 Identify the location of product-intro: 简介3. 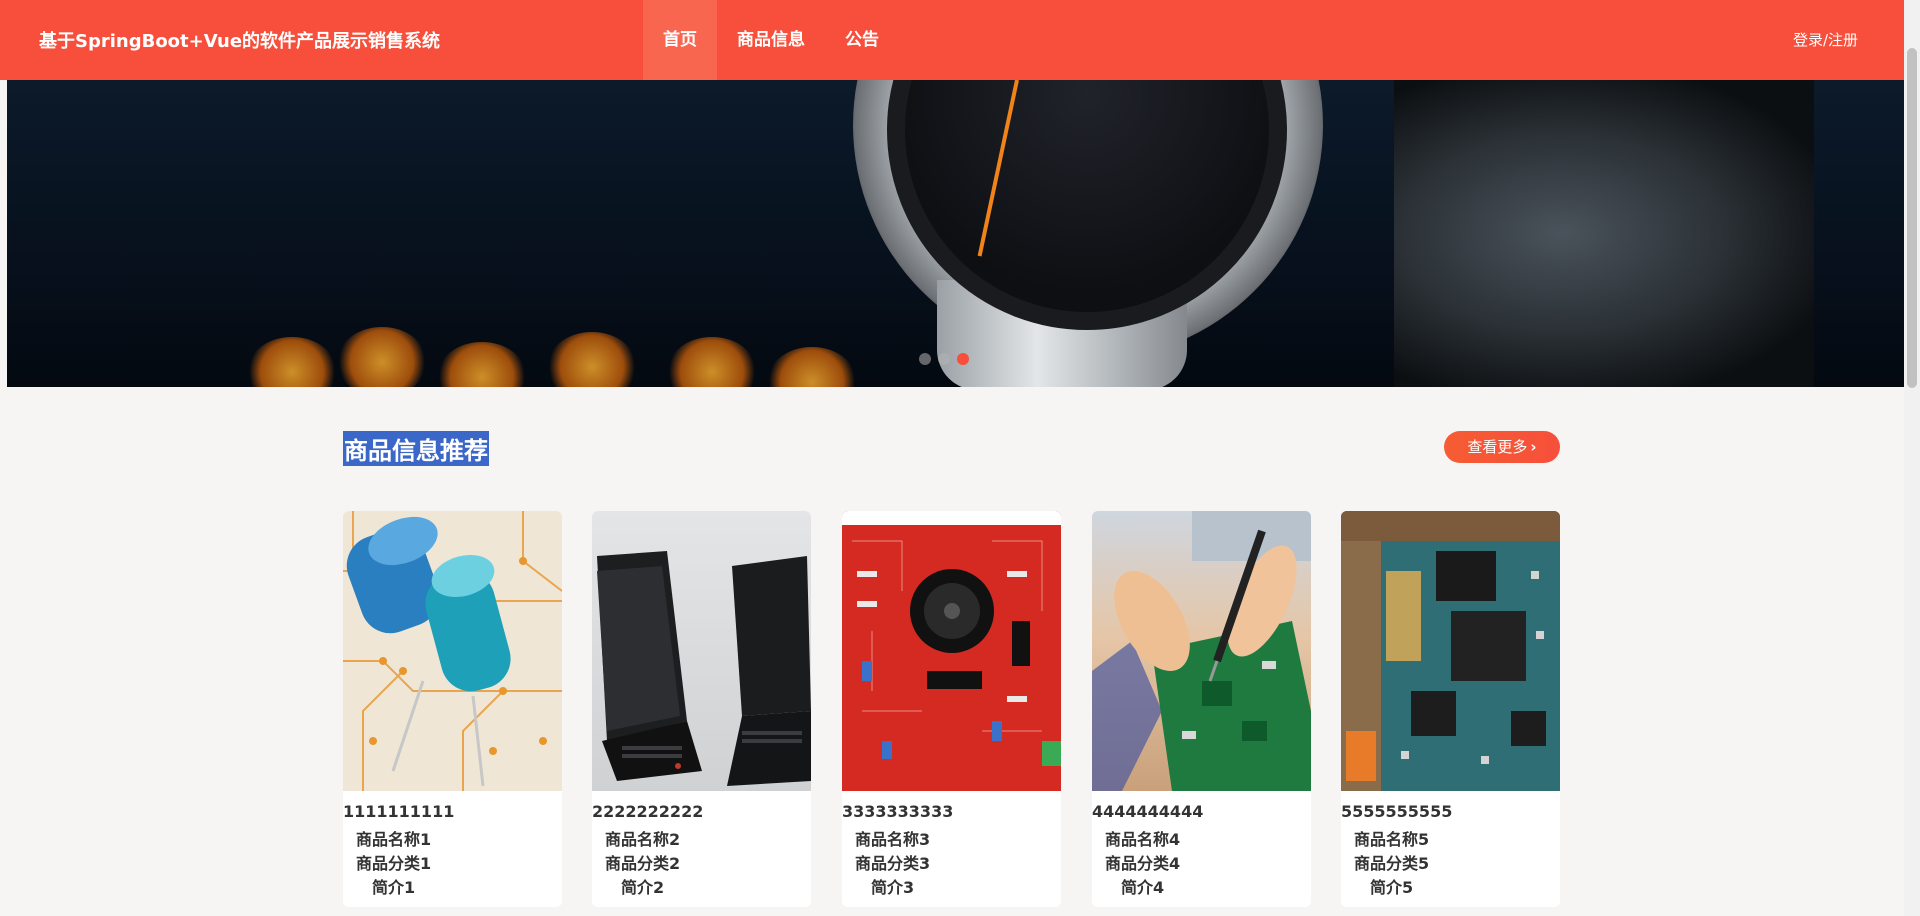
(893, 887).